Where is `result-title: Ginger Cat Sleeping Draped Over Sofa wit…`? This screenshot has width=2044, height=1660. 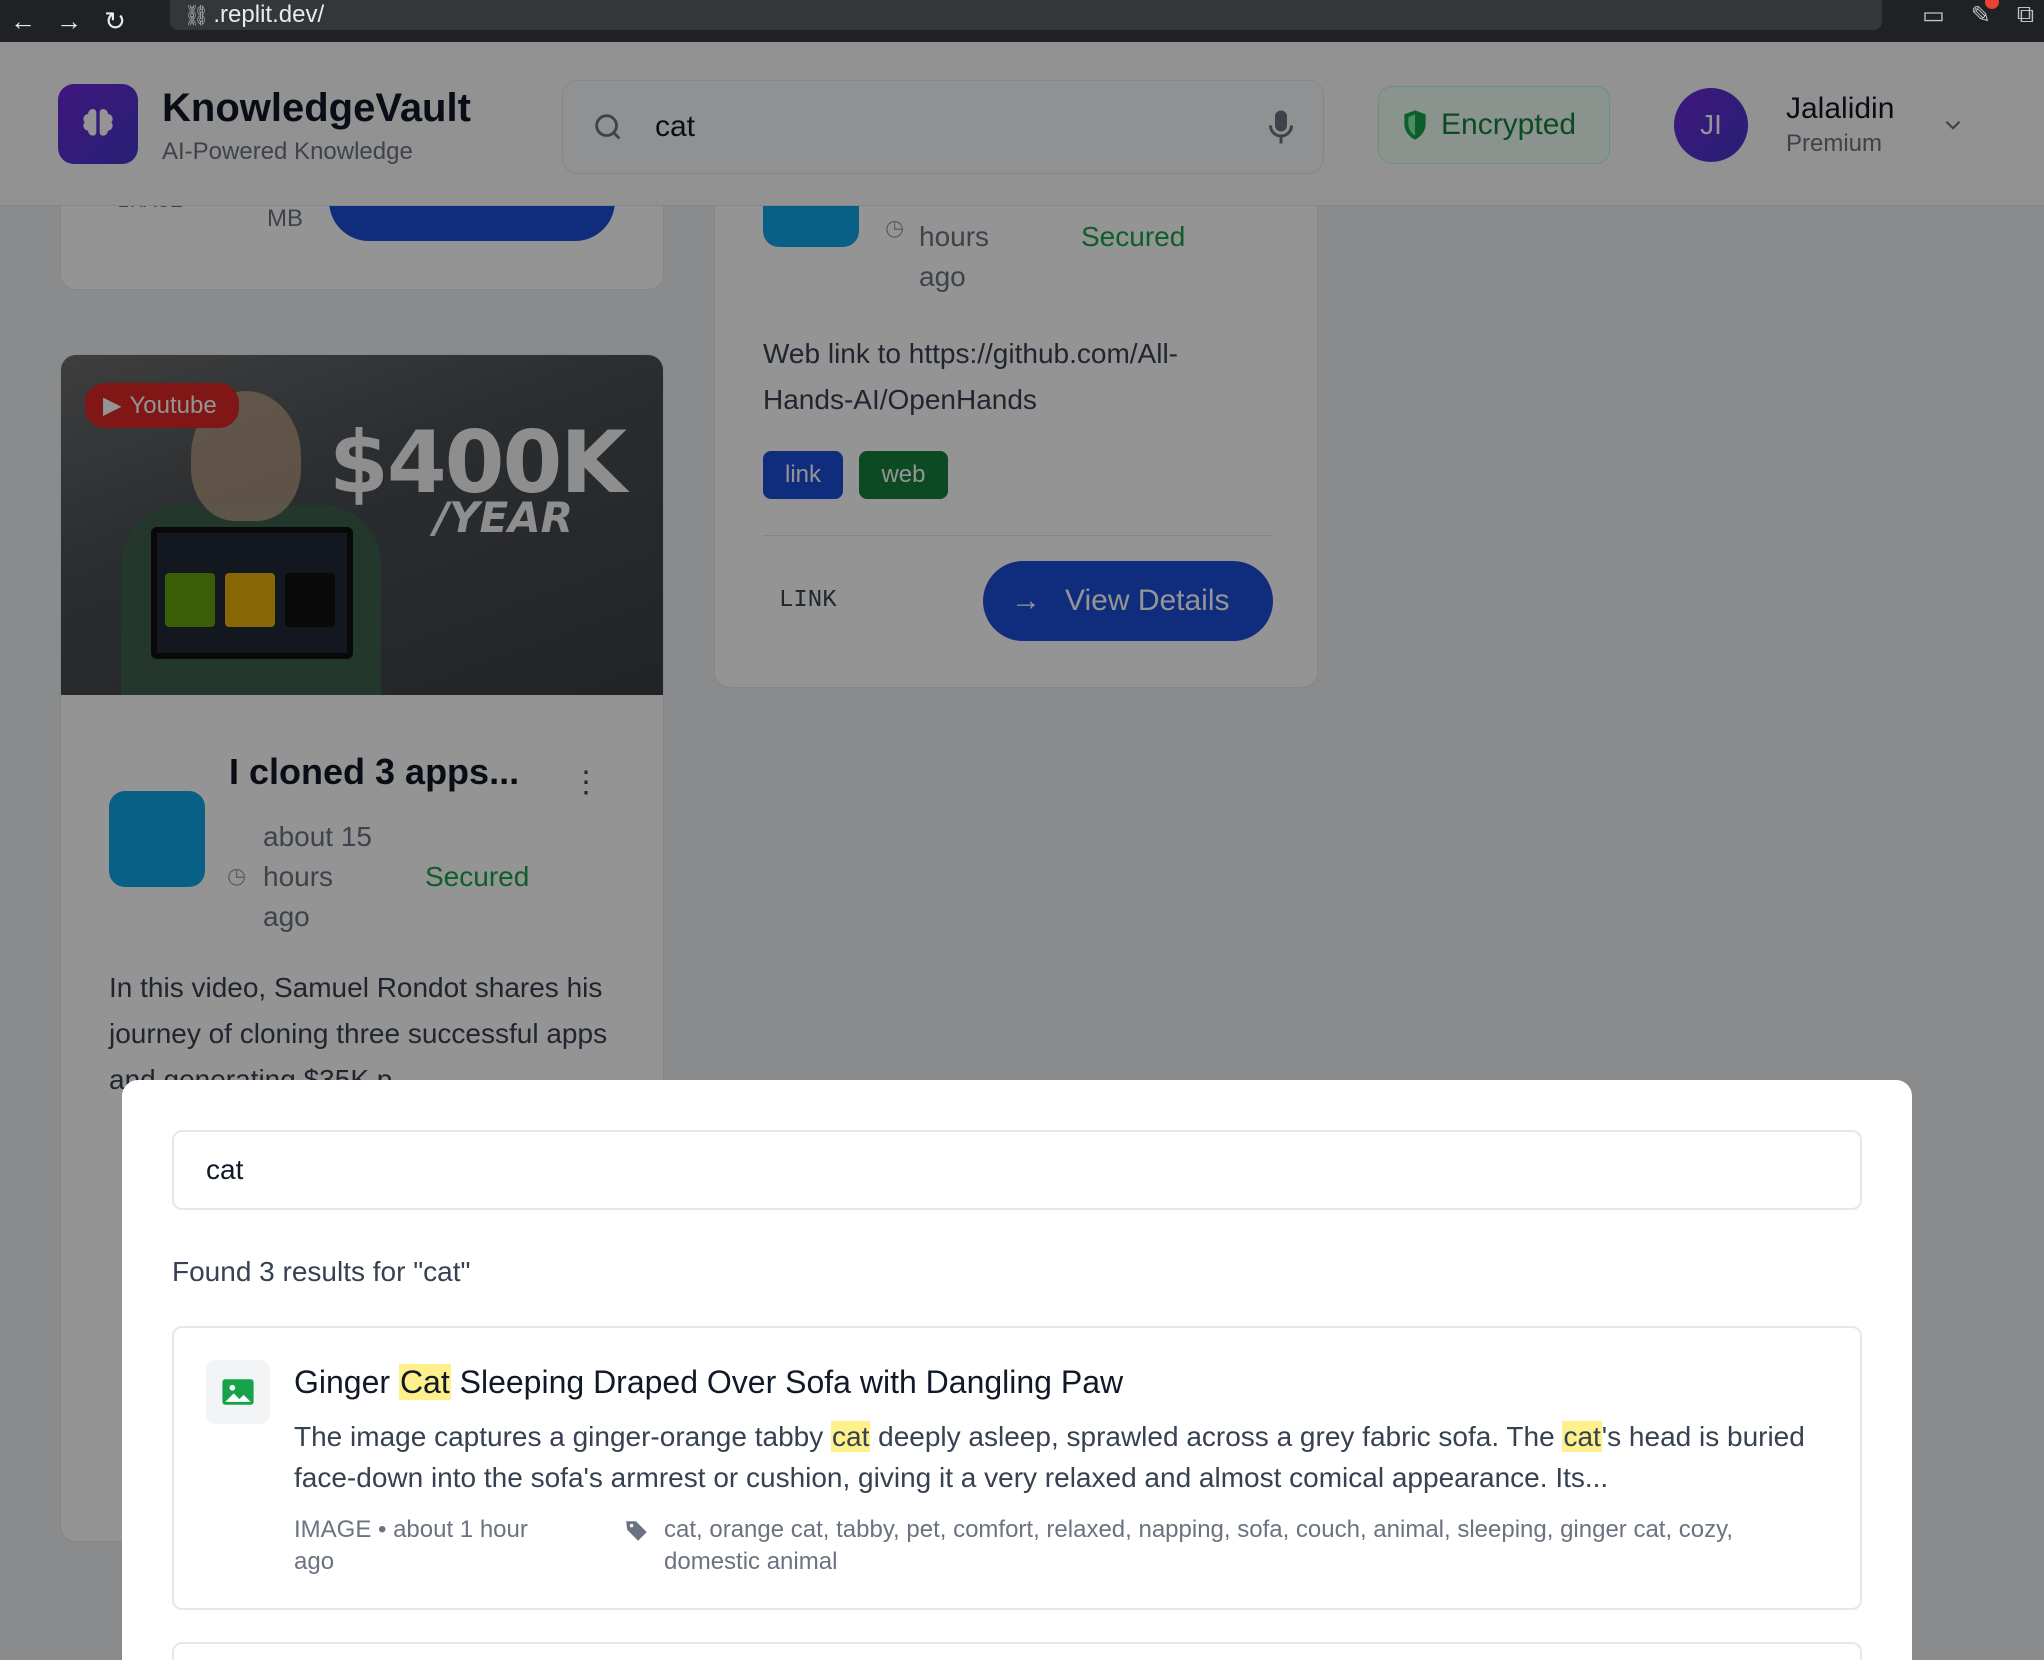 result-title: Ginger Cat Sleeping Draped Over Sofa wit… is located at coordinates (708, 1382).